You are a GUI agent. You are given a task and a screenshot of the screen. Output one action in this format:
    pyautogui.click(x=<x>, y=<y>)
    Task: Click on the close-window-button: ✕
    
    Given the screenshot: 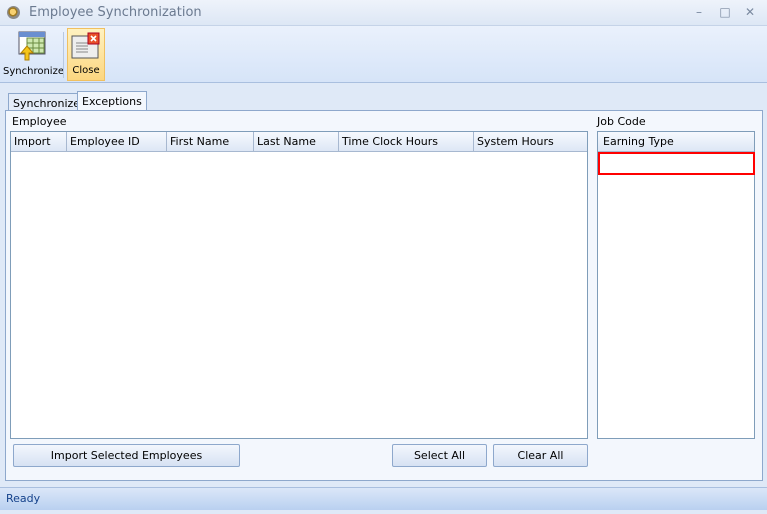 What is the action you would take?
    pyautogui.click(x=750, y=12)
    